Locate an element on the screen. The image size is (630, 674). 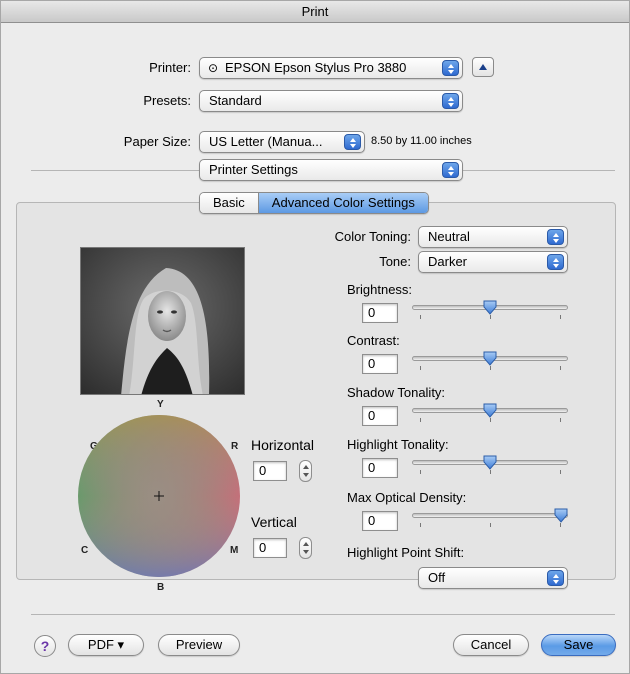
vertical-label: Vertical is located at coordinates (274, 522).